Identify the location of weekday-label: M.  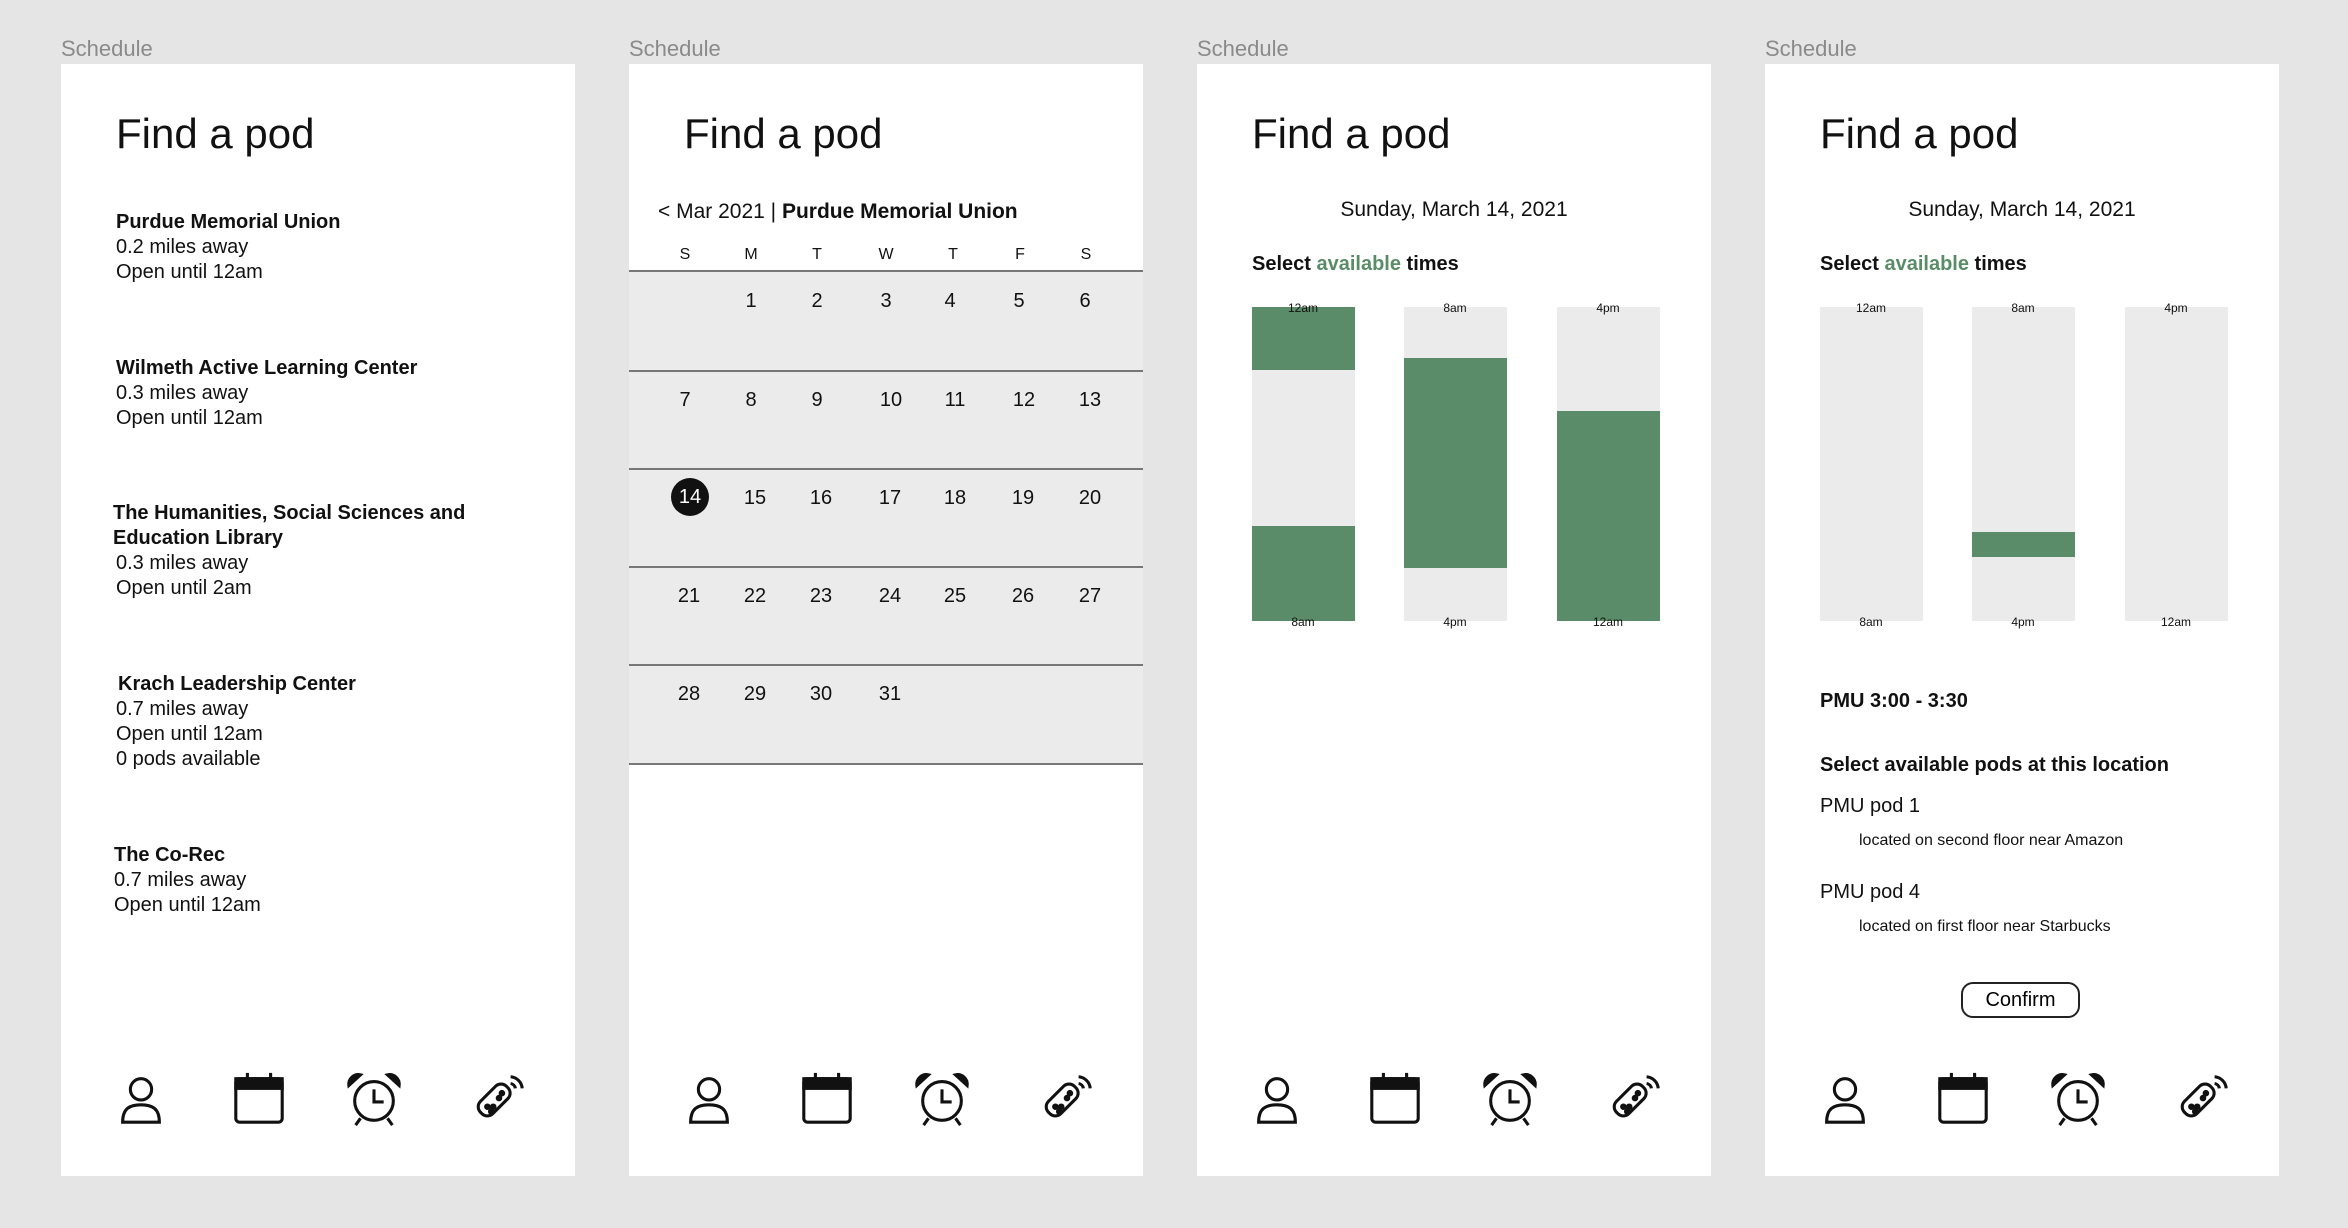
(751, 254).